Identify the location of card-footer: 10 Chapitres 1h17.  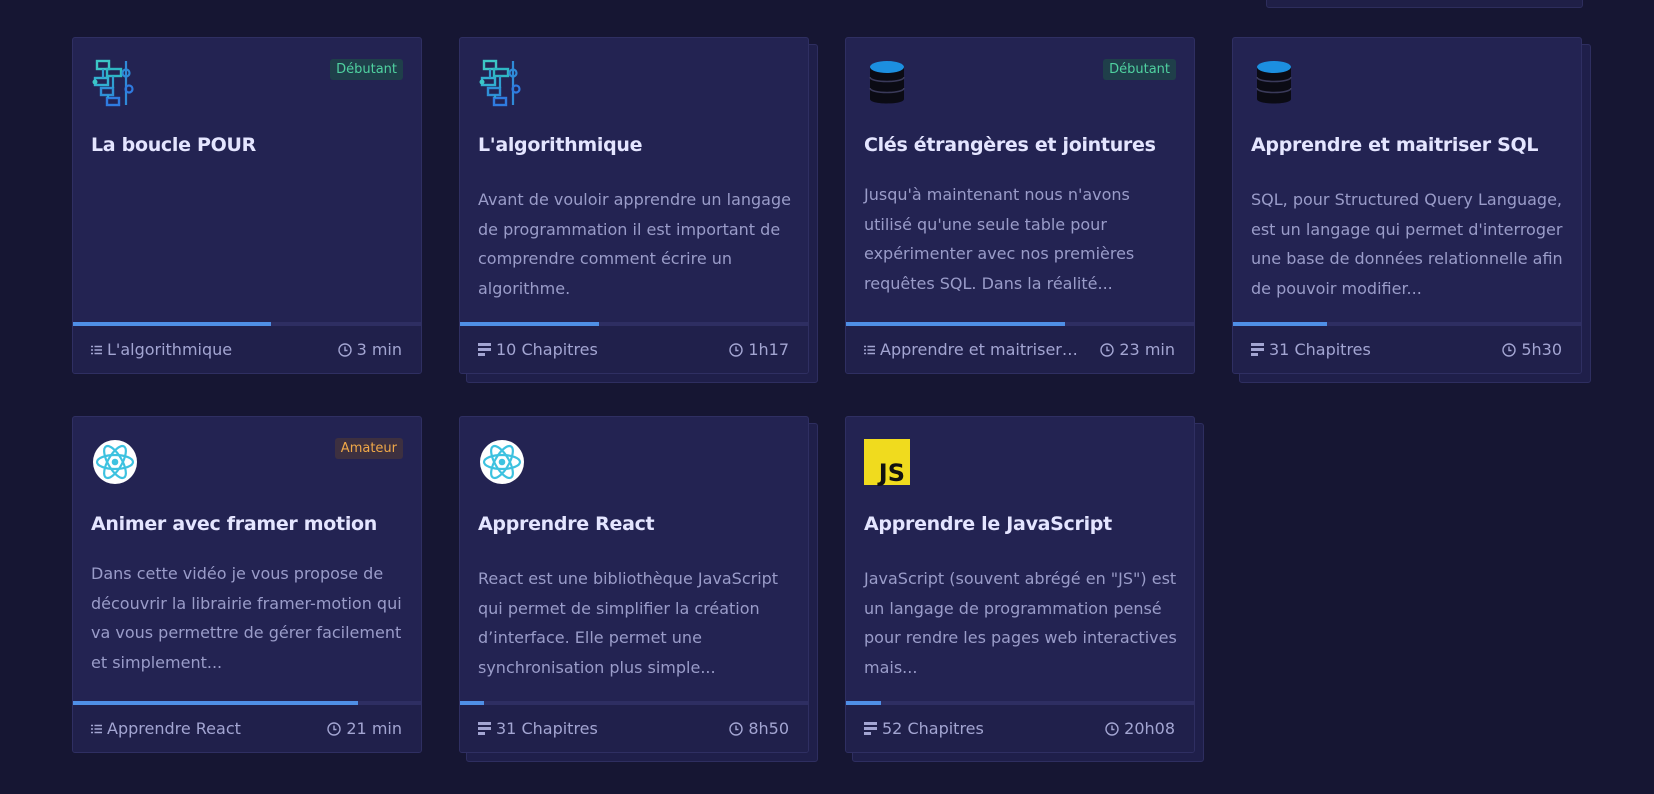
(634, 349).